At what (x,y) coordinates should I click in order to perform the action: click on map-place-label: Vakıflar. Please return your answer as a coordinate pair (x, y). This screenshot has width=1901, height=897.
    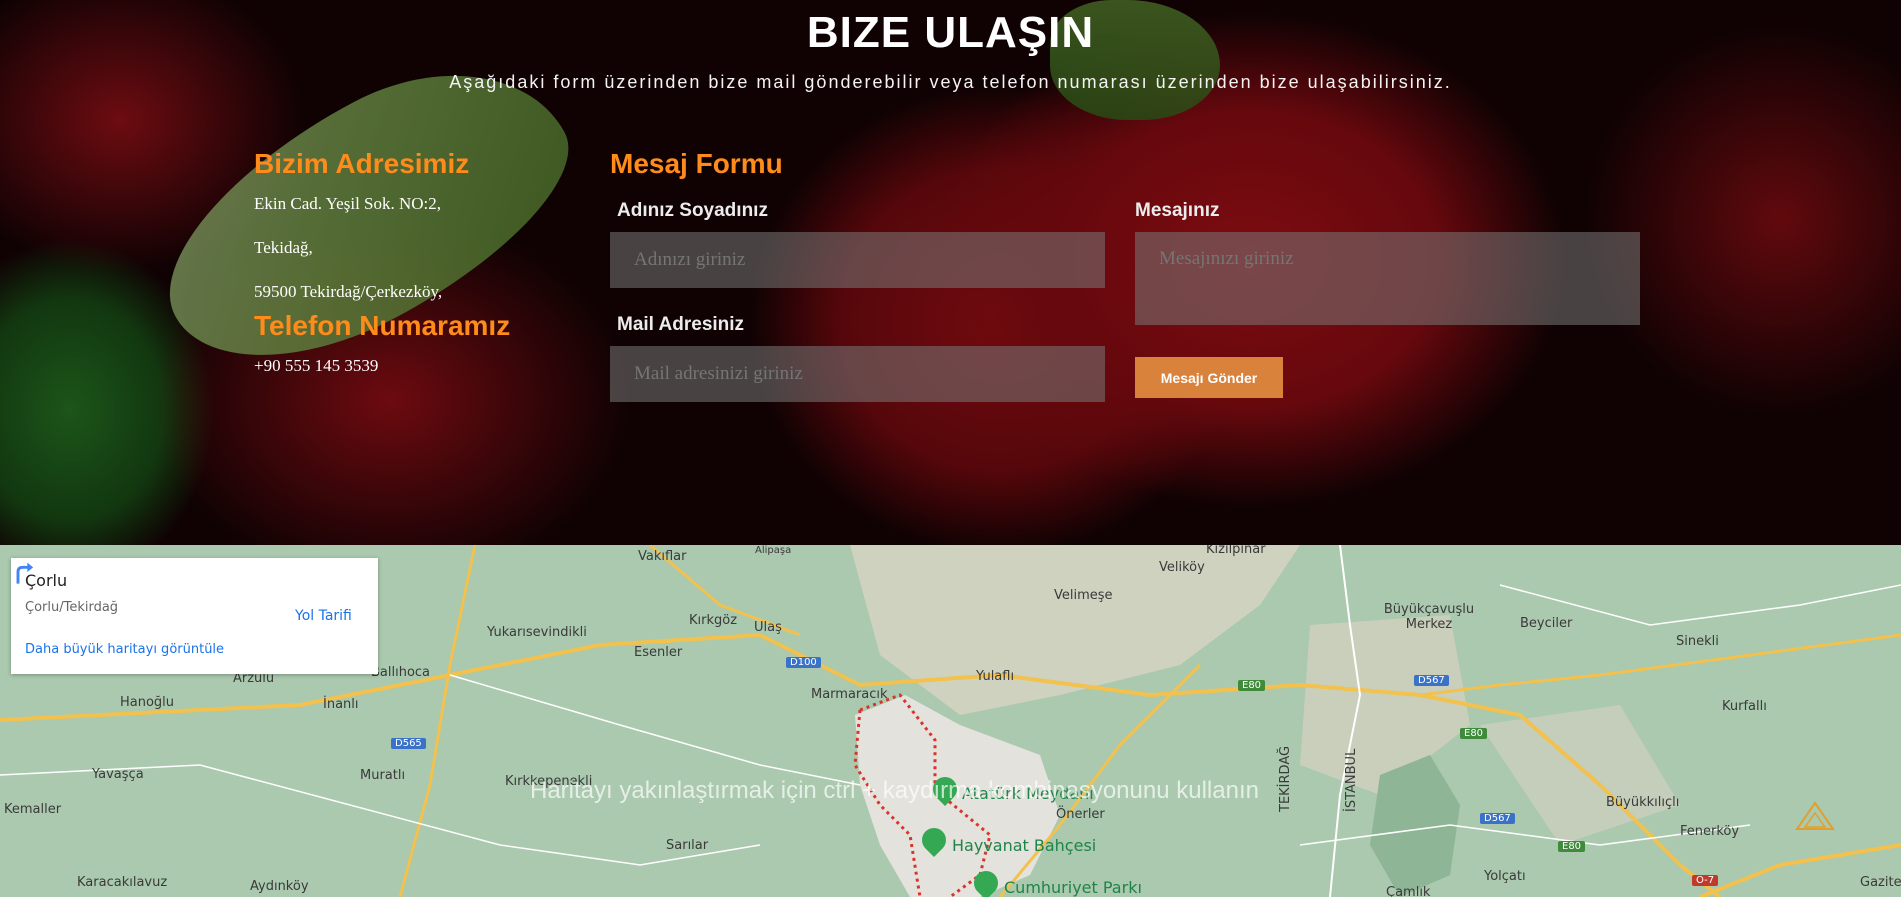
    Looking at the image, I should click on (662, 556).